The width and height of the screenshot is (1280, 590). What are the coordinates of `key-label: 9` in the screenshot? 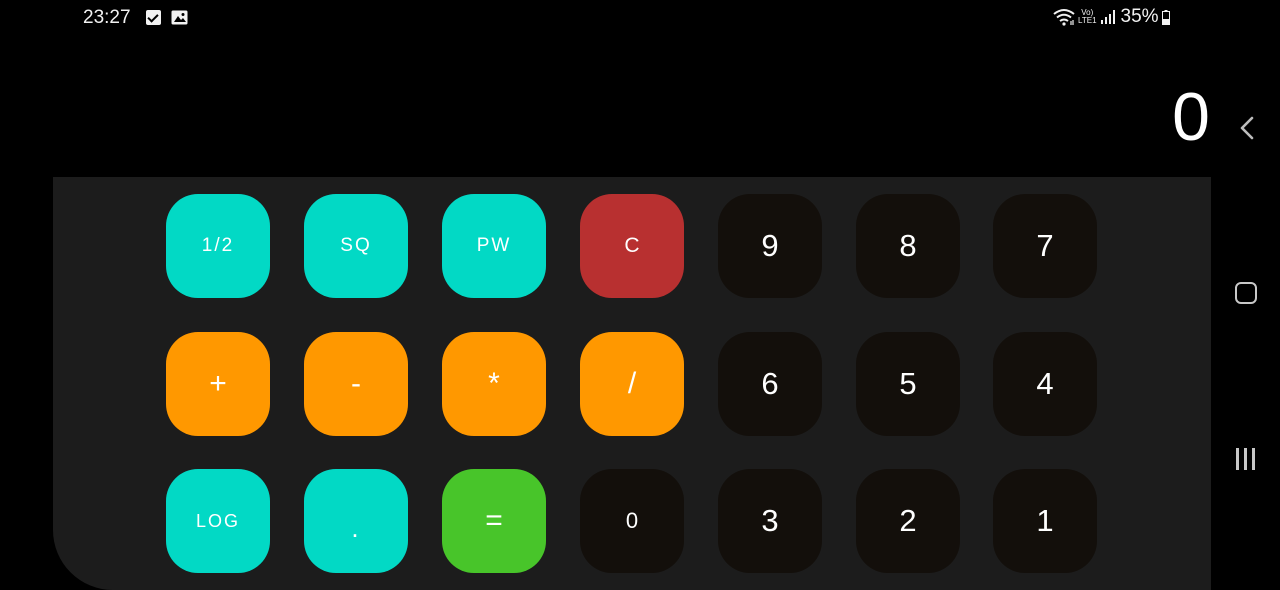 It's located at (770, 245).